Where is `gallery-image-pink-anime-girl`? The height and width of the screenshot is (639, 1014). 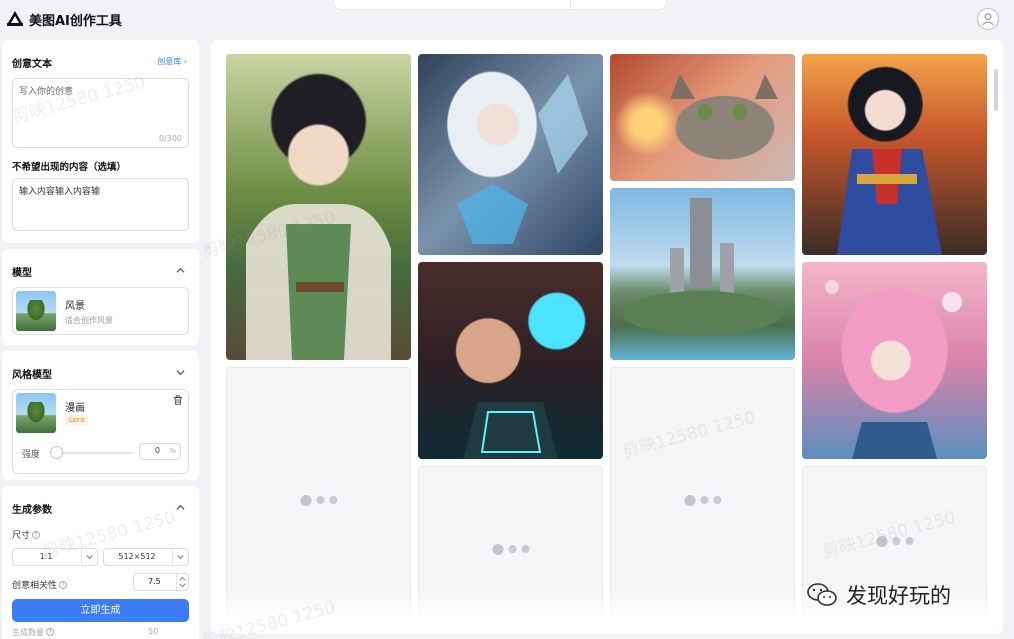
gallery-image-pink-anime-girl is located at coordinates (894, 360).